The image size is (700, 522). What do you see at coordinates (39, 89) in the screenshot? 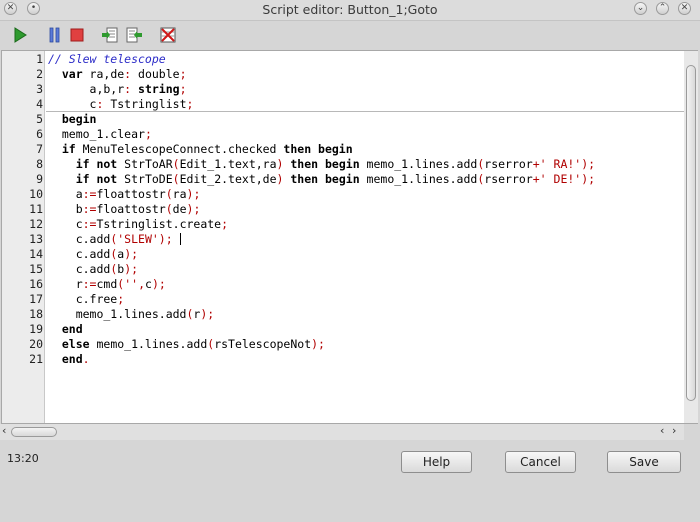
I see `line-number: 3` at bounding box center [39, 89].